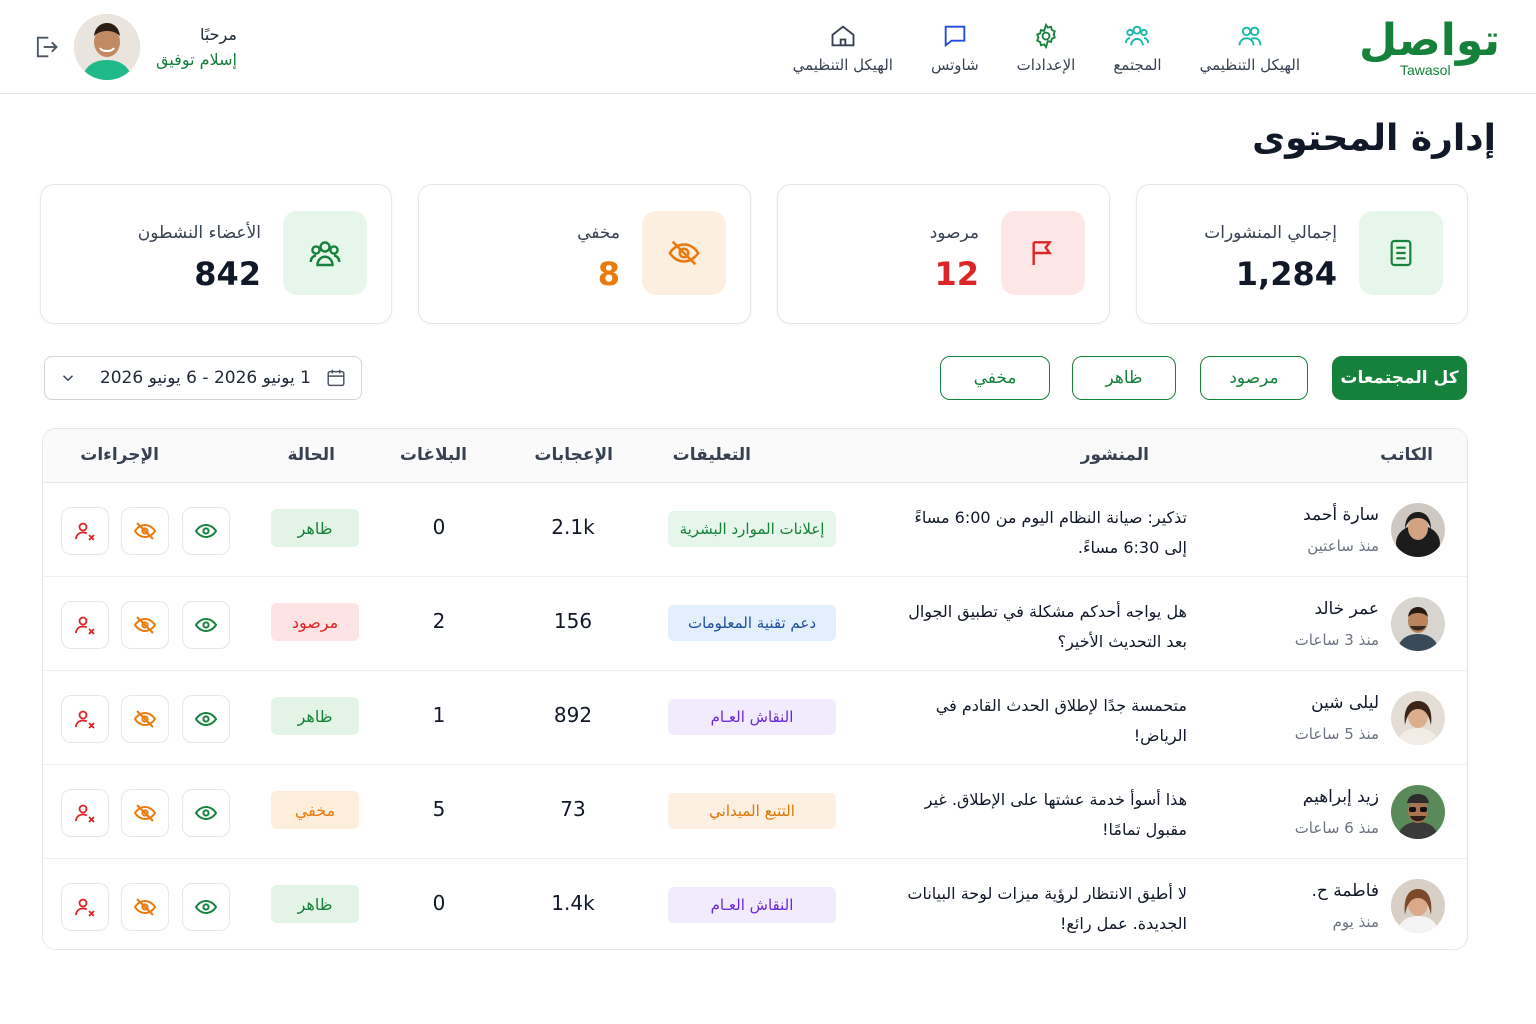  Describe the element at coordinates (1046, 65) in the screenshot. I see `nav-label: الإعدادات` at that location.